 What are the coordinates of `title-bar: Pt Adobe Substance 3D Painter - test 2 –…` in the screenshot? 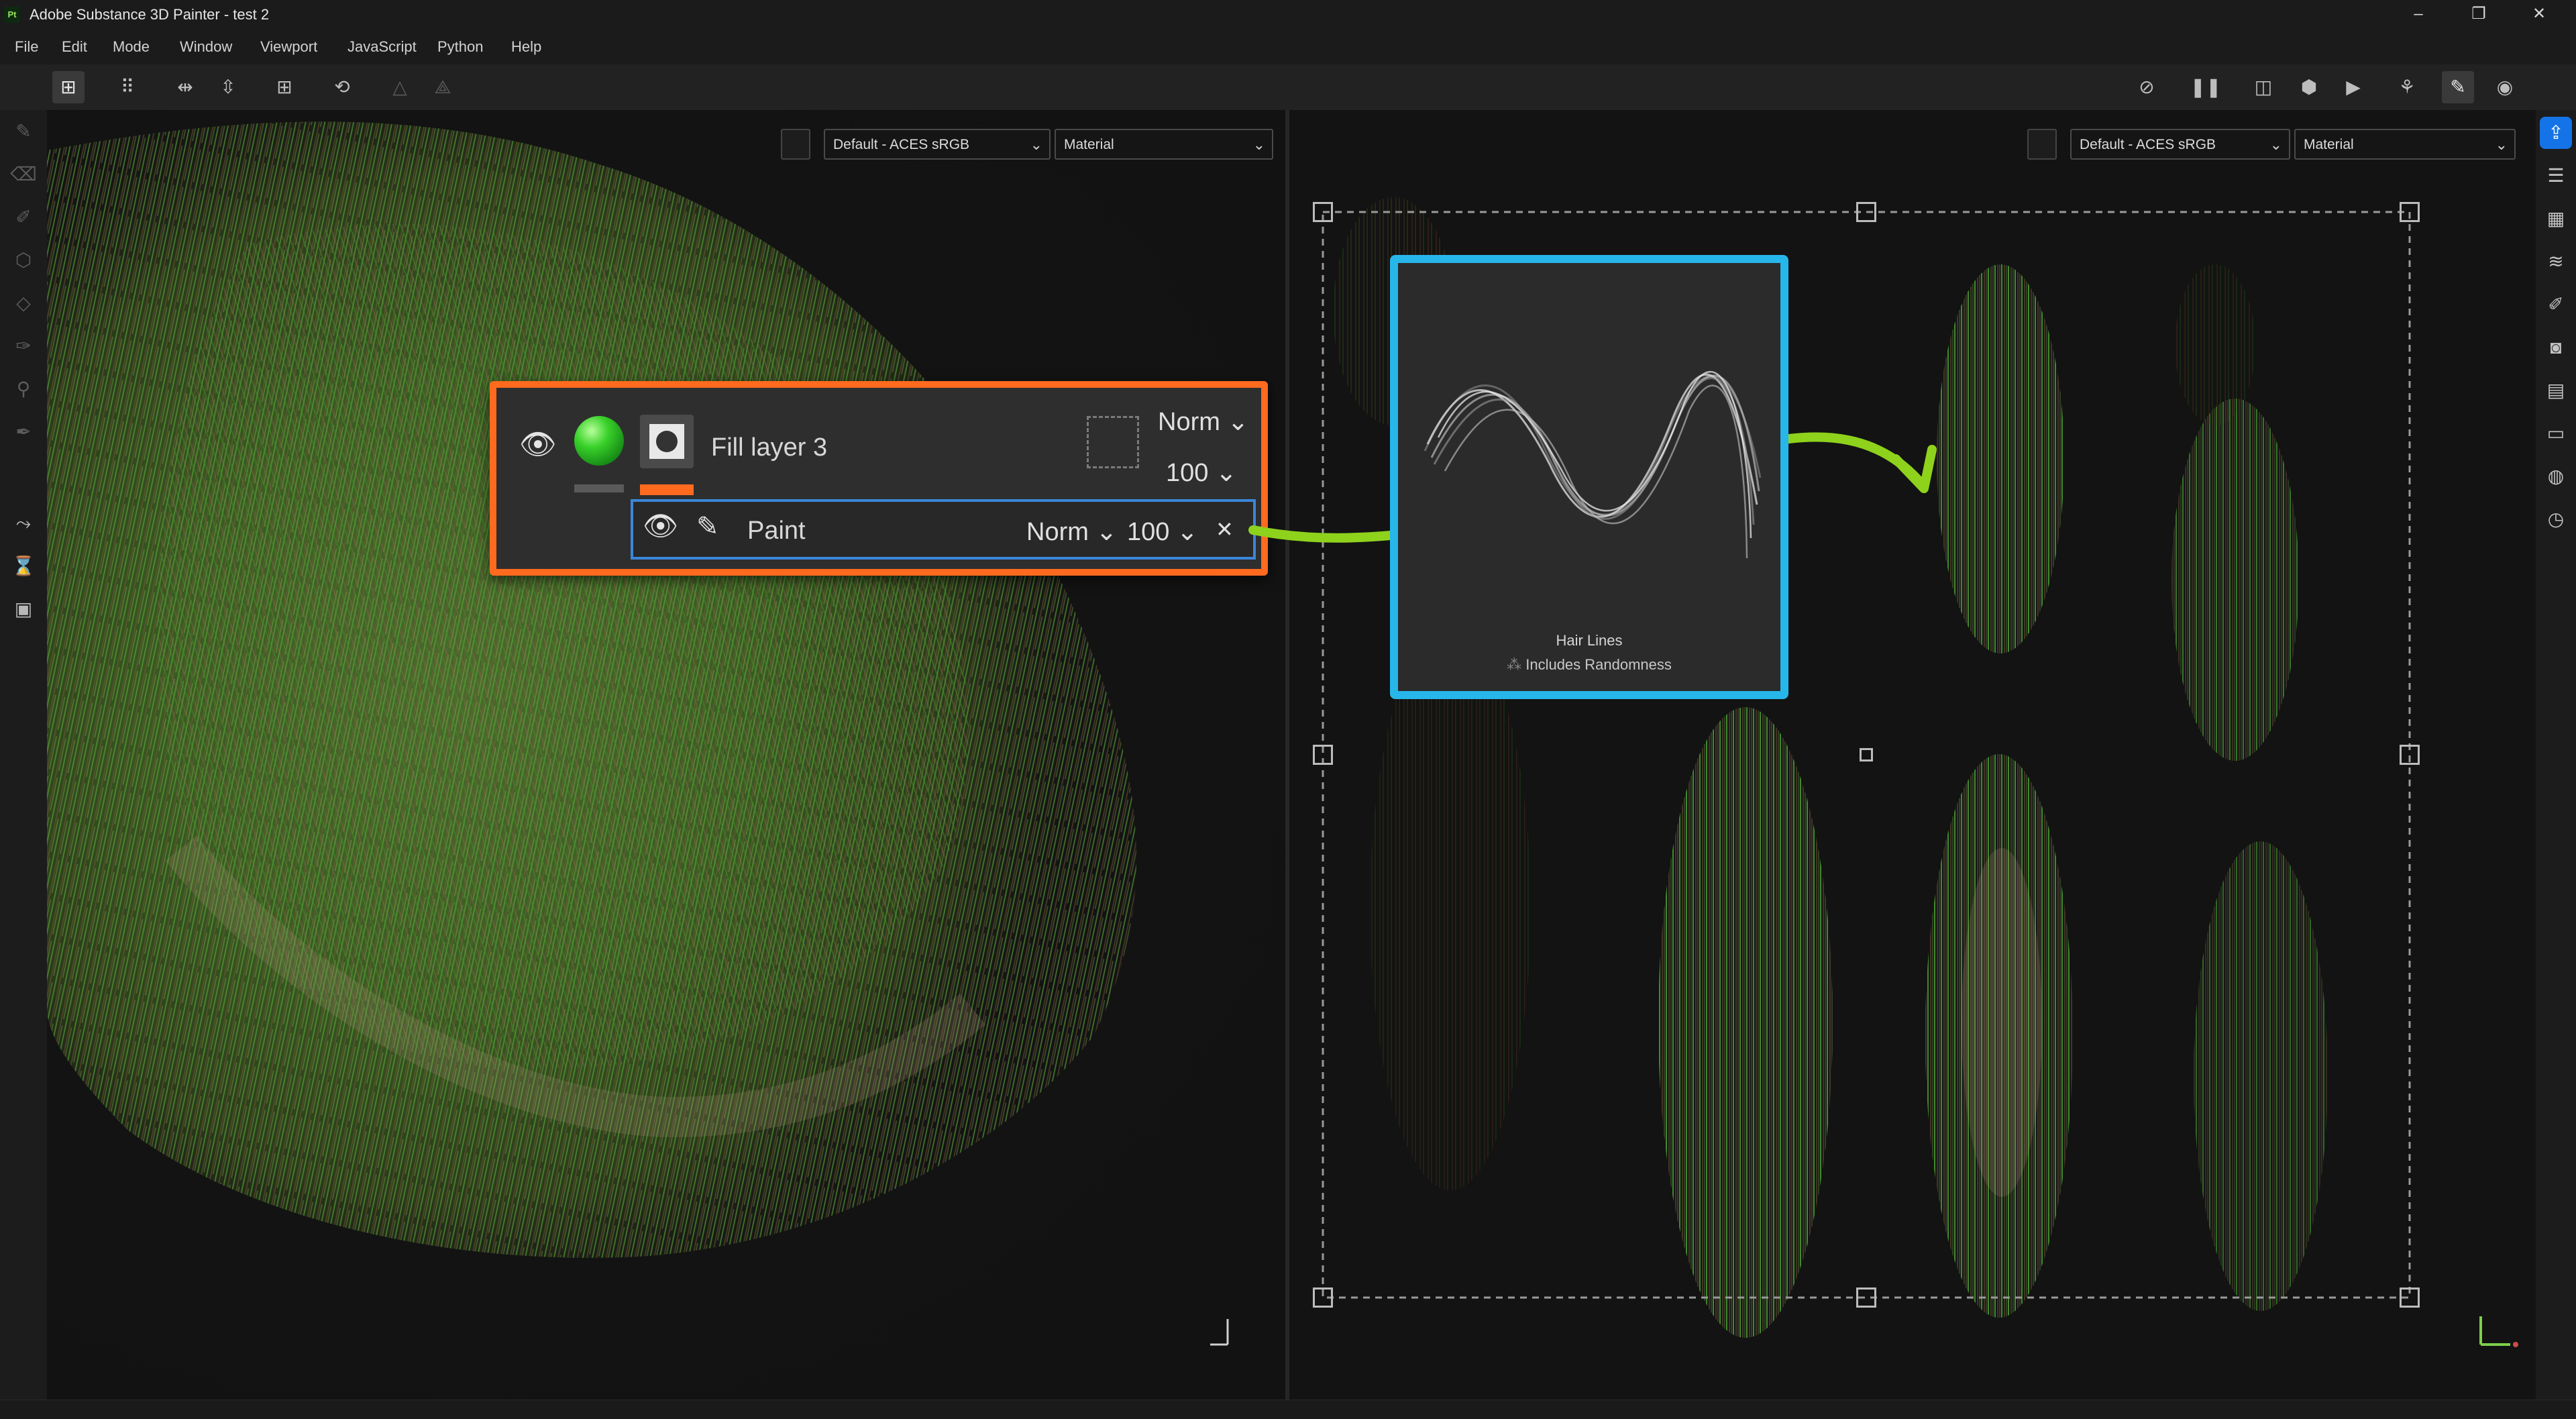 It's located at (1288, 15).